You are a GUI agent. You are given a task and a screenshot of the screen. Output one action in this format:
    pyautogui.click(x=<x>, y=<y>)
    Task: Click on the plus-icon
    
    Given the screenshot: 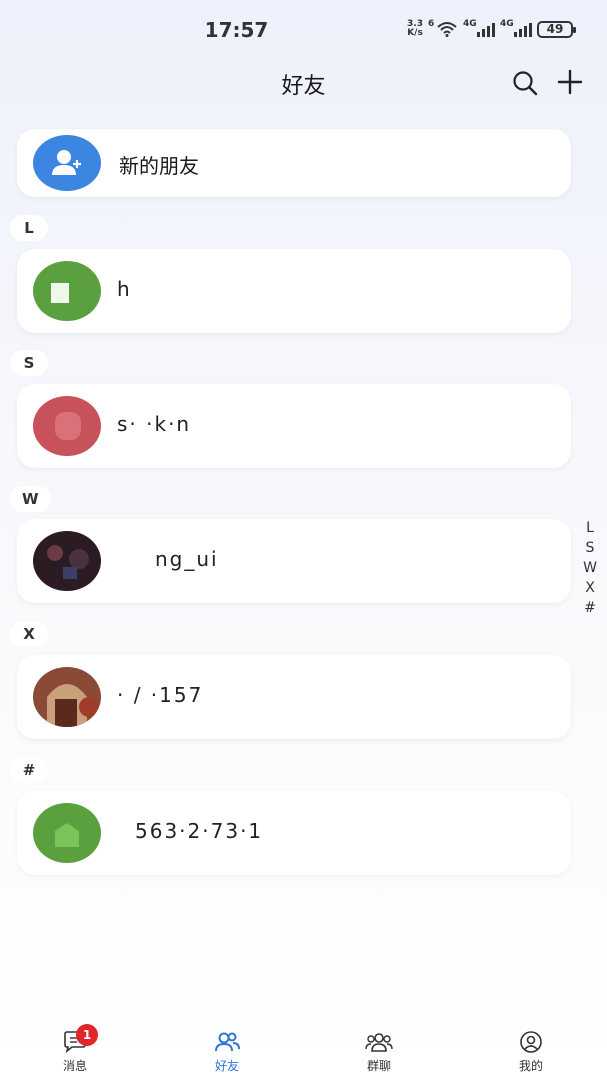 What is the action you would take?
    pyautogui.click(x=570, y=82)
    